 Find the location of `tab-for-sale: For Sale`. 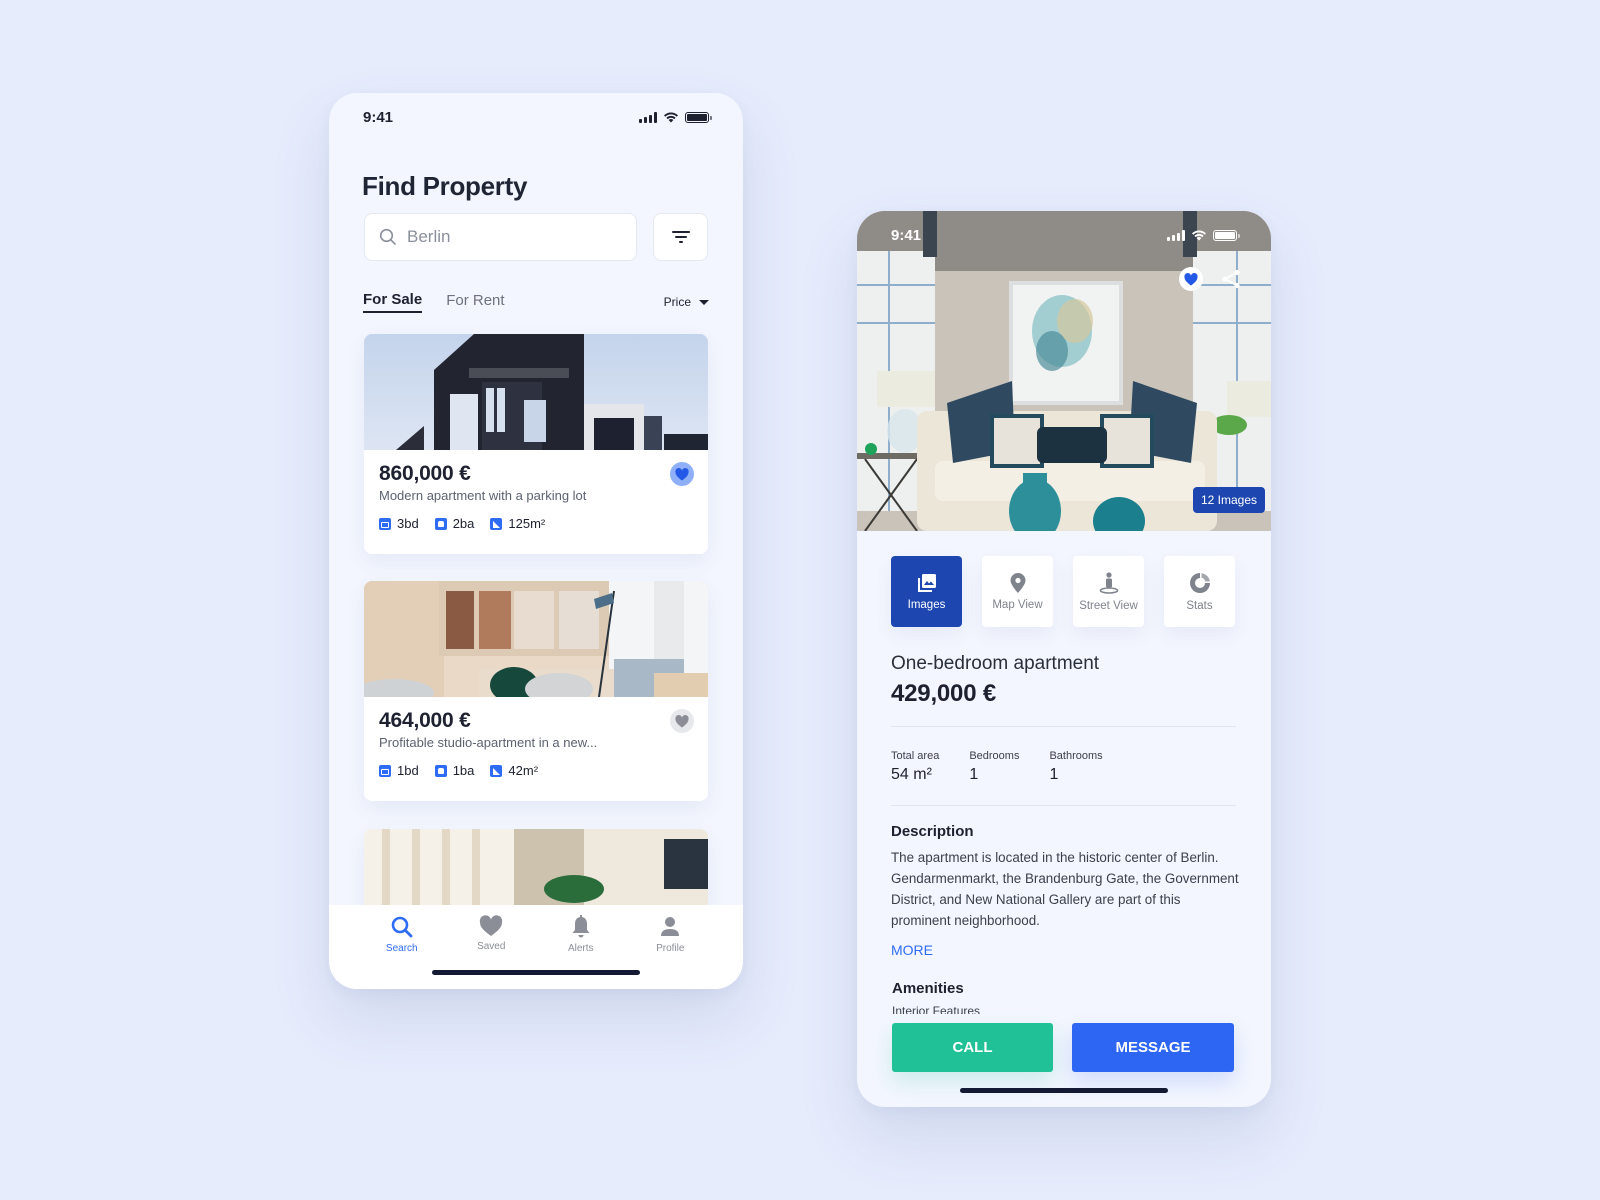

tab-for-sale: For Sale is located at coordinates (393, 302).